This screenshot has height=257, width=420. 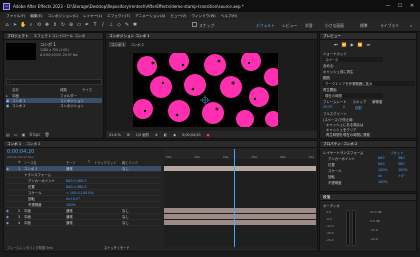 What do you see at coordinates (33, 144) in the screenshot?
I see `tab-timeline-comp-2: コンポ 2` at bounding box center [33, 144].